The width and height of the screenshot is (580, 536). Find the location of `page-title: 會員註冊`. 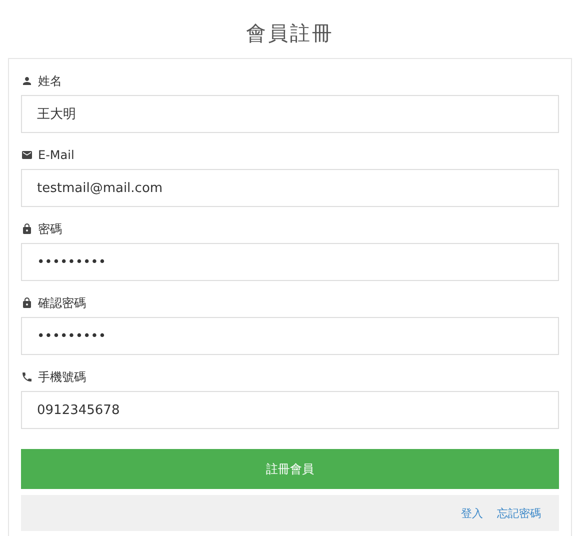

page-title: 會員註冊 is located at coordinates (290, 33).